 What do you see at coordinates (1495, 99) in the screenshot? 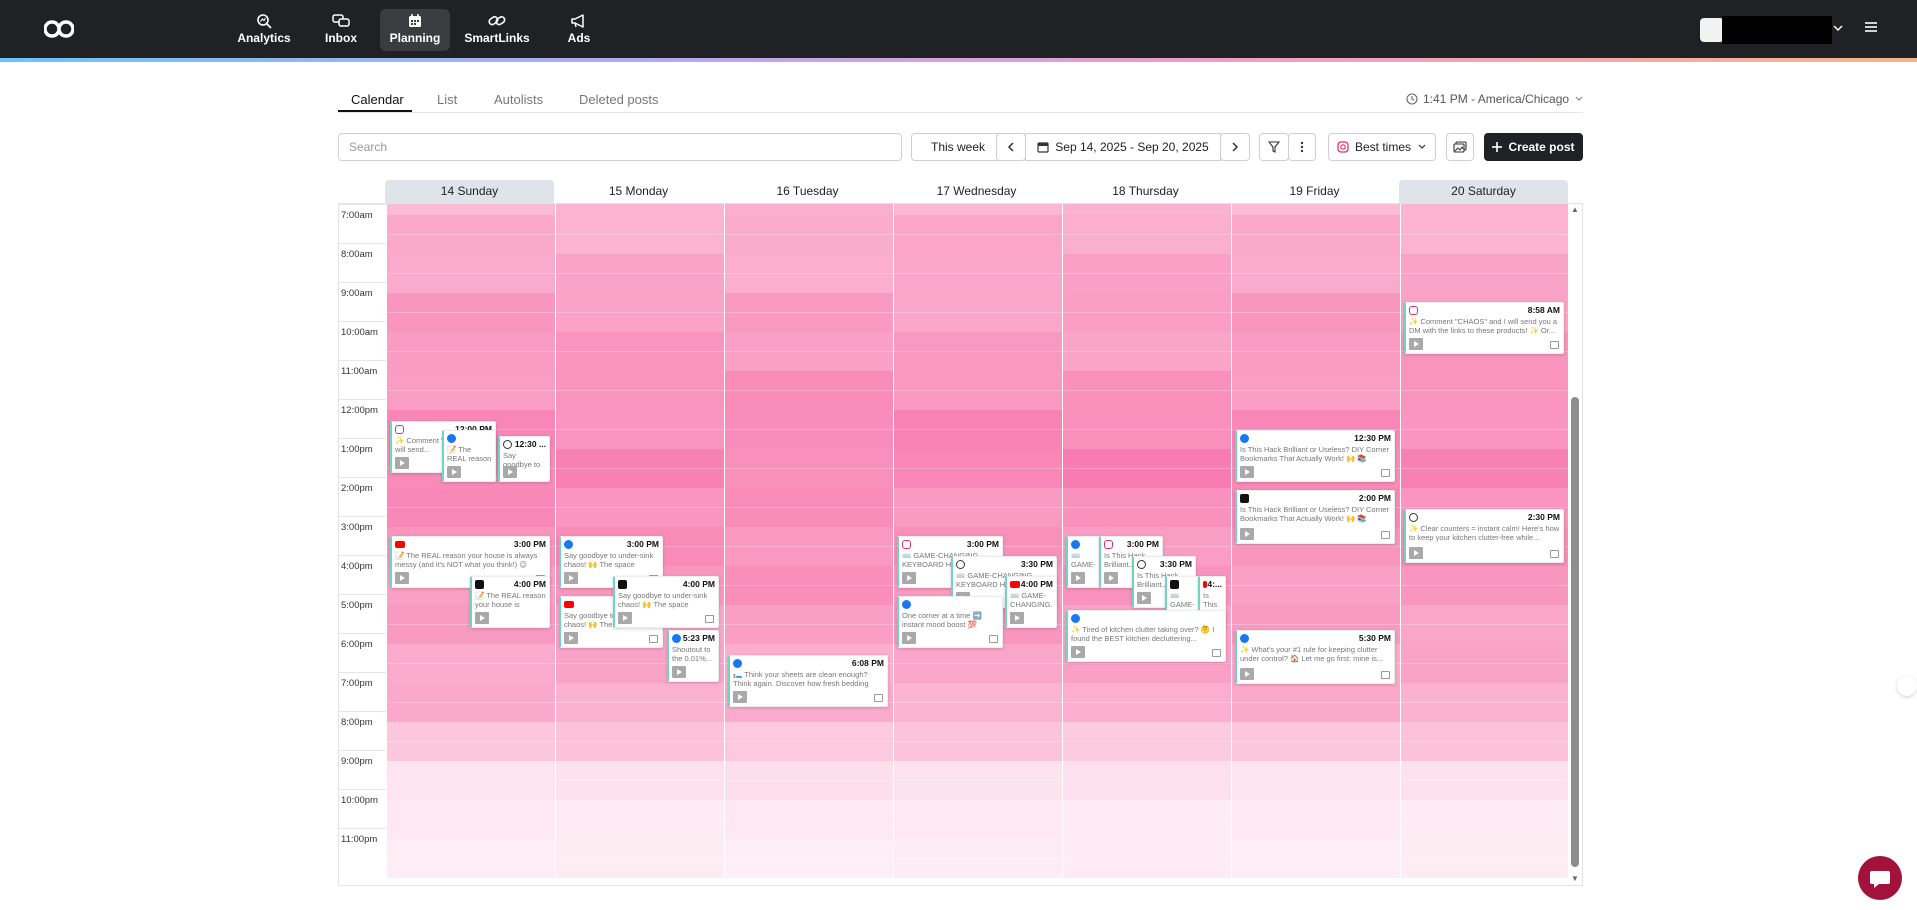
I see `timezone-selector: 1:41 PM - America/Chicago` at bounding box center [1495, 99].